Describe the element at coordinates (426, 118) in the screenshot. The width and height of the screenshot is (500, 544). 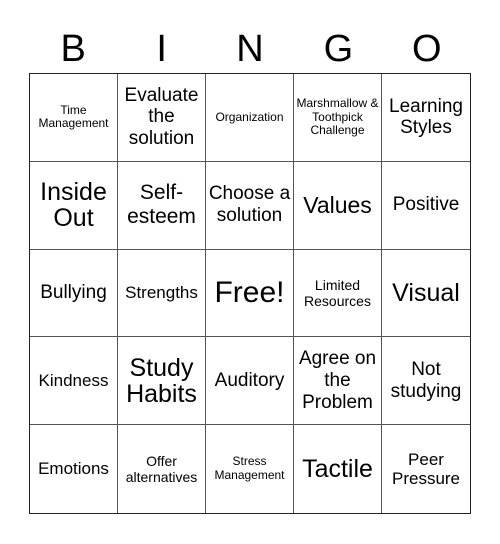
I see `bingo-cell: Learning Styles` at that location.